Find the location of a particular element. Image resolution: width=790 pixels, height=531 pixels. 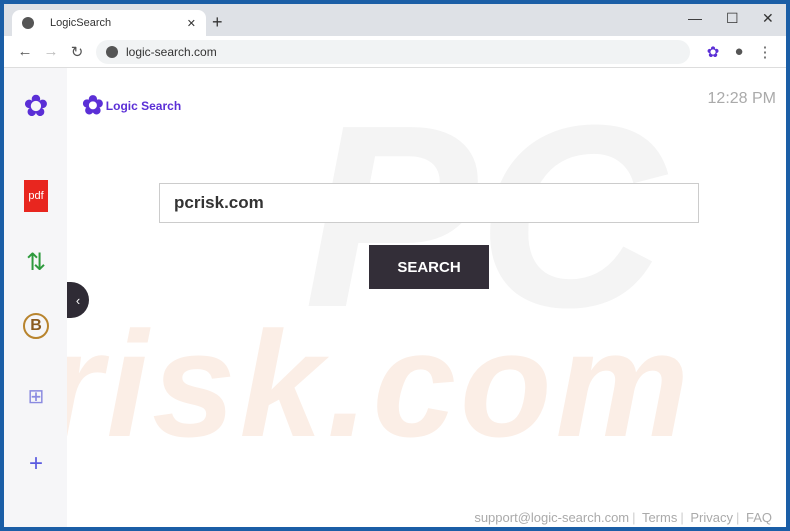

search-input: pcrisk.com is located at coordinates (429, 203).